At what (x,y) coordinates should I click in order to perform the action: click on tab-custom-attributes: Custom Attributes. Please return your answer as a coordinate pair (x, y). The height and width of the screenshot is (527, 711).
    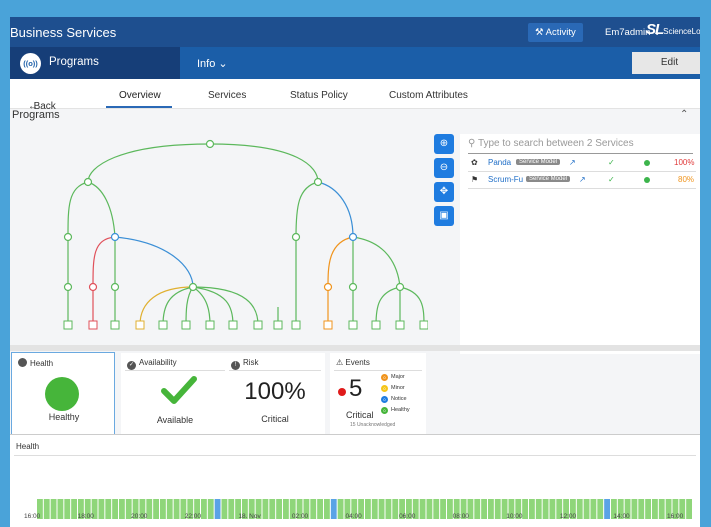
    Looking at the image, I should click on (428, 95).